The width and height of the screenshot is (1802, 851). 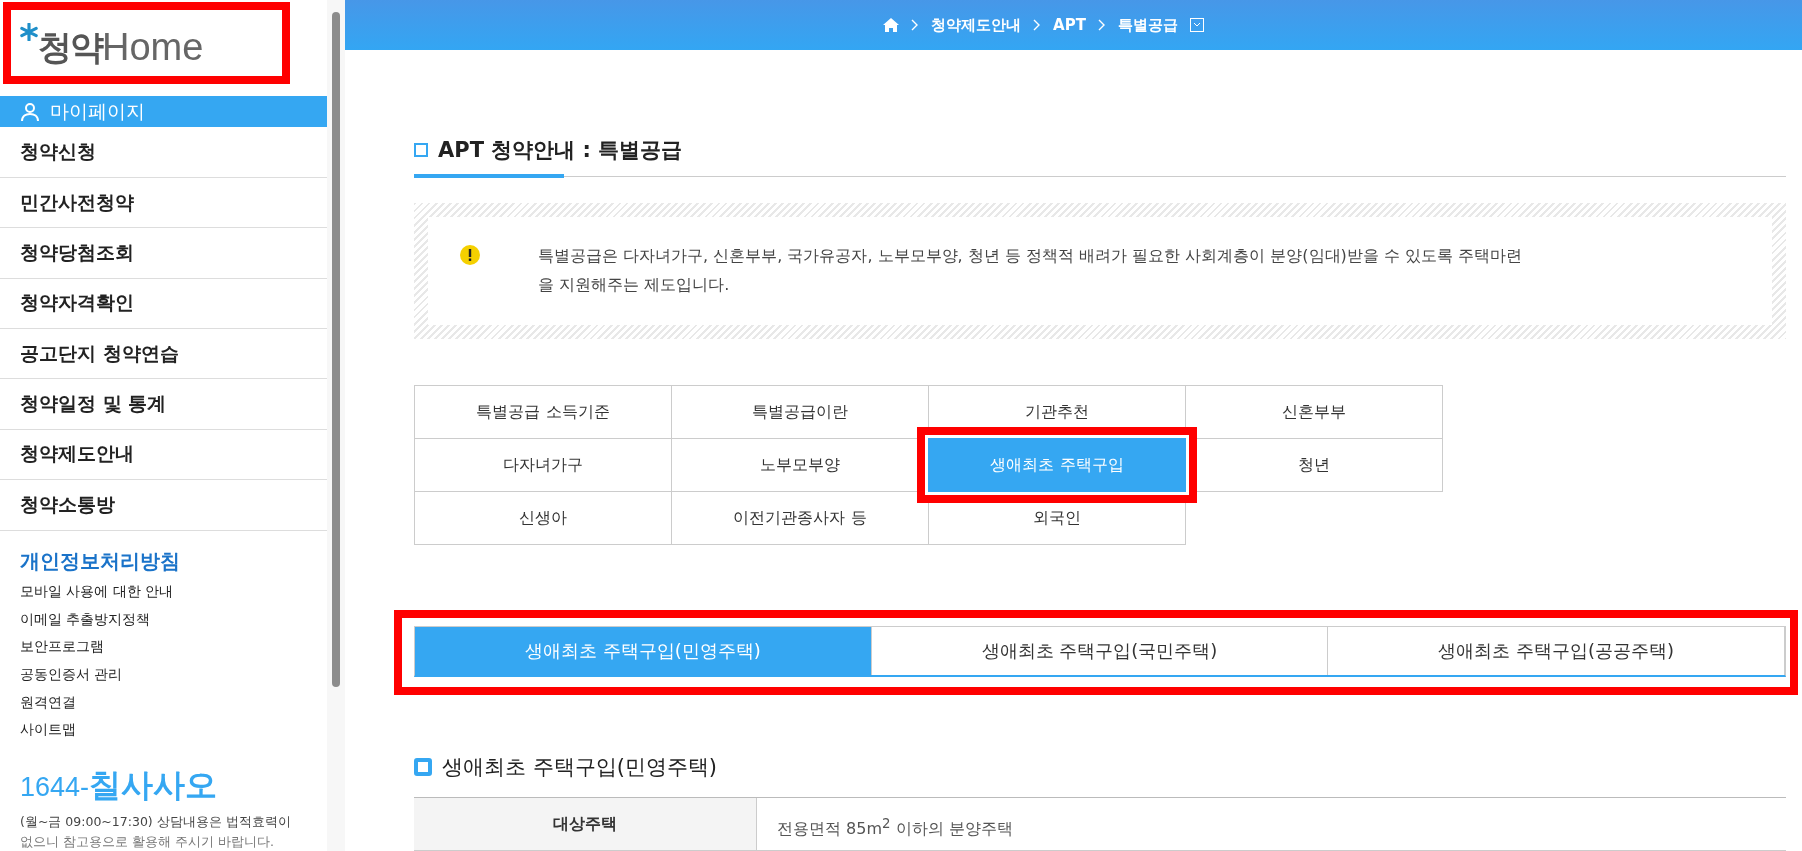 What do you see at coordinates (30, 111) in the screenshot?
I see `person-icon` at bounding box center [30, 111].